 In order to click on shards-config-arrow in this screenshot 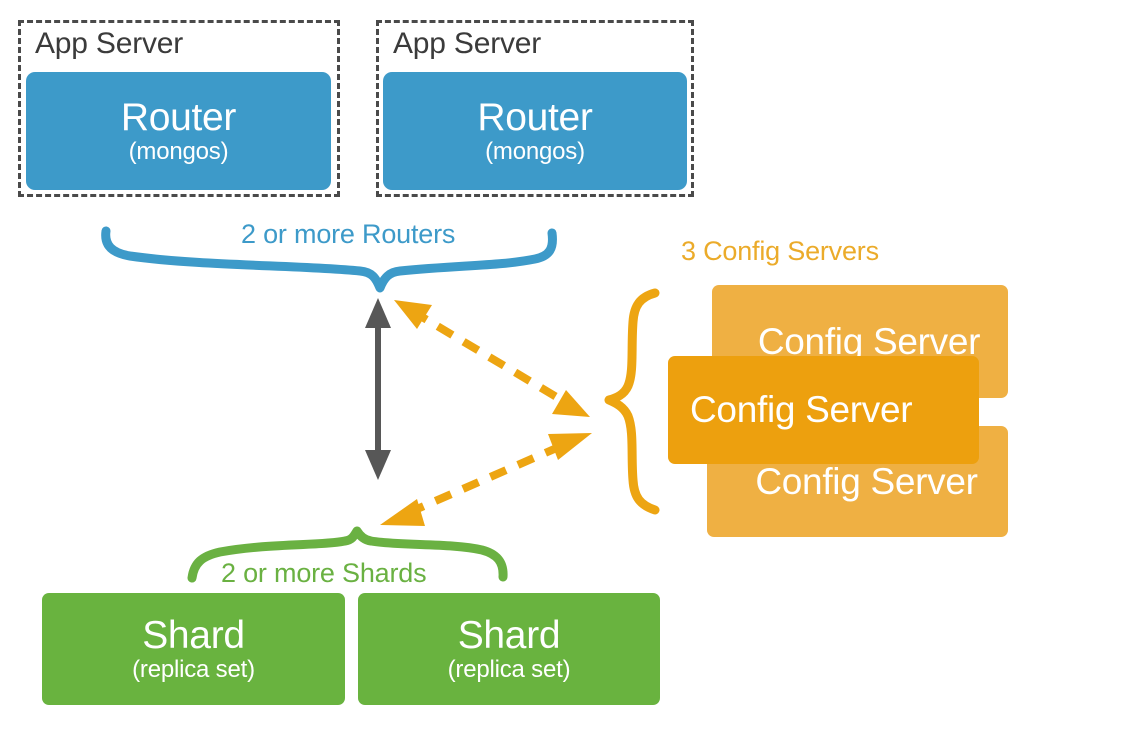, I will do `click(486, 479)`.